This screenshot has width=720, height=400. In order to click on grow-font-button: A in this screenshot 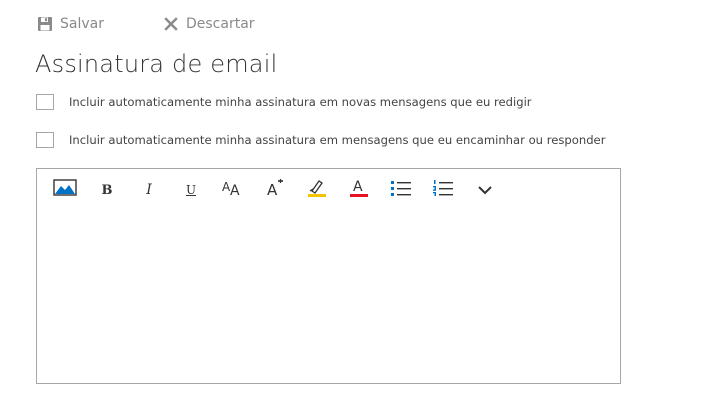, I will do `click(275, 190)`.